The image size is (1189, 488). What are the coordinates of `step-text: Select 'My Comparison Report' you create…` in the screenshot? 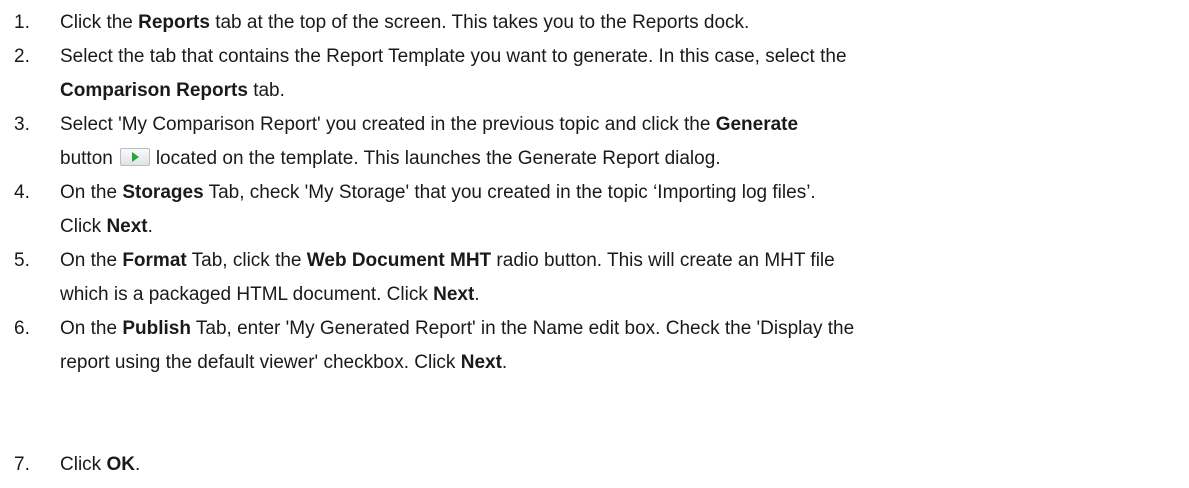 It's located at (617, 142).